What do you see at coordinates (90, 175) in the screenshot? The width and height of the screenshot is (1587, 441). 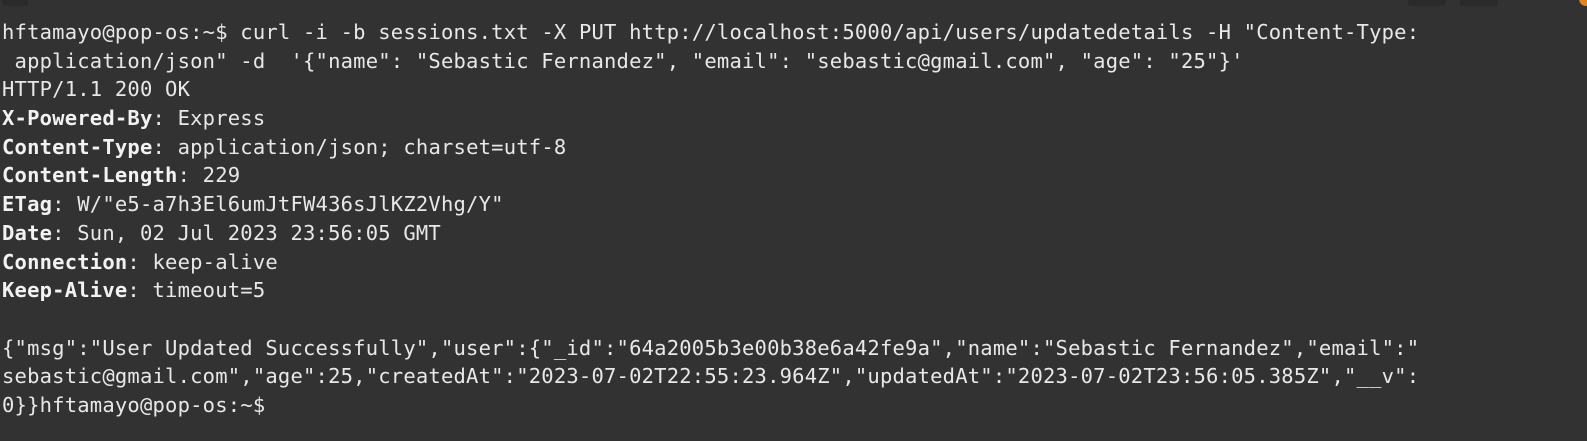 I see `header-name: Content-Length` at bounding box center [90, 175].